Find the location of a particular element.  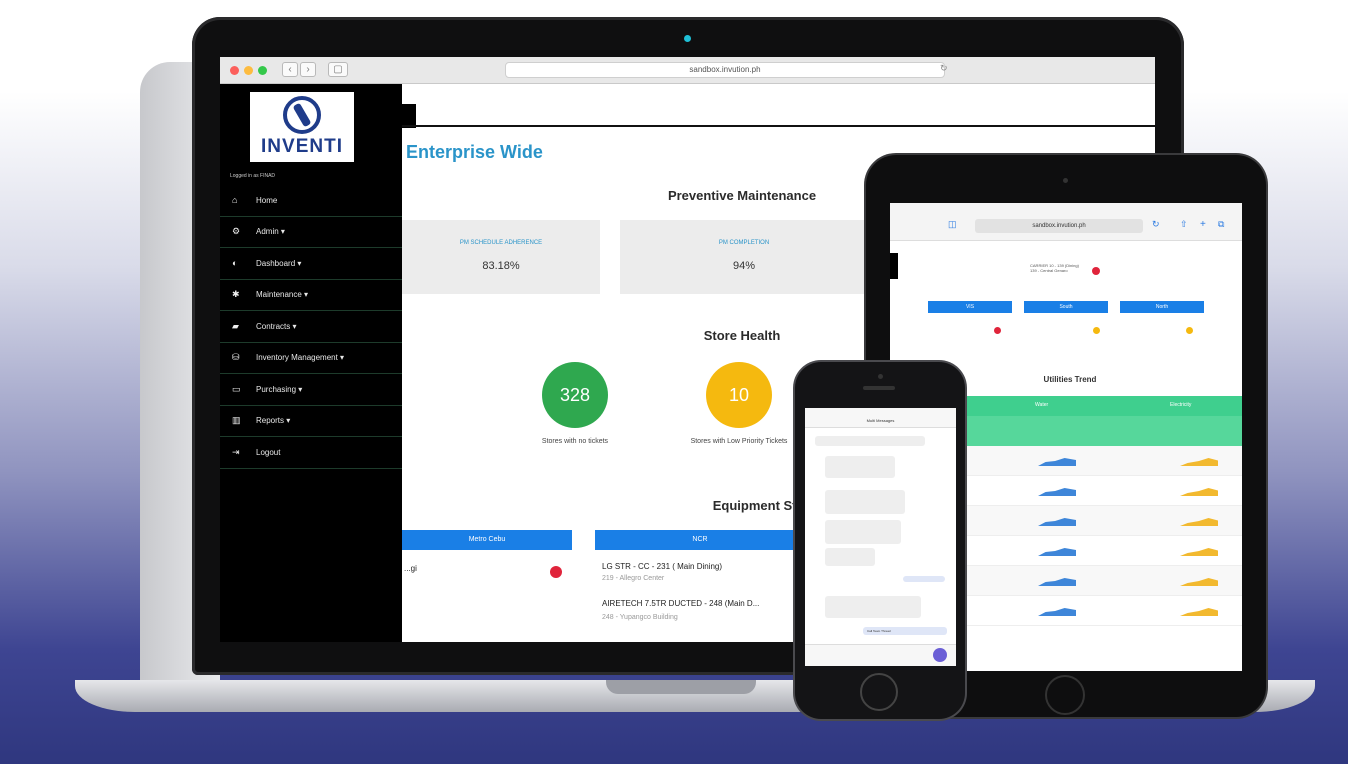

kpi-card-completion: PM COMPLETION 94% is located at coordinates (744, 257).